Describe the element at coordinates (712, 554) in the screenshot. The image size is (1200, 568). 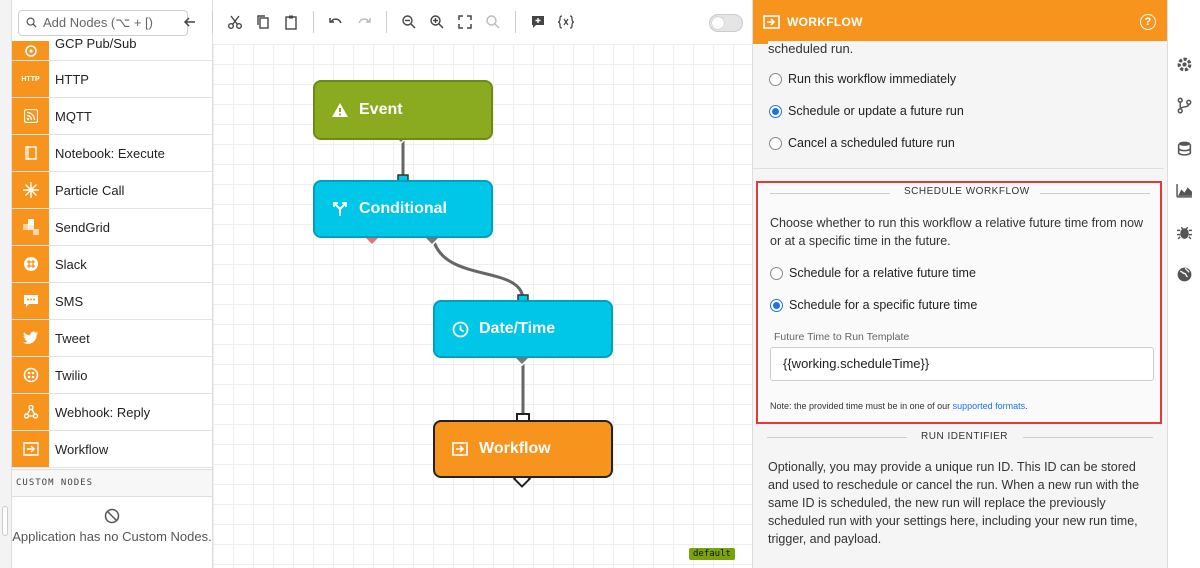
I see `default-path-tag: default` at that location.